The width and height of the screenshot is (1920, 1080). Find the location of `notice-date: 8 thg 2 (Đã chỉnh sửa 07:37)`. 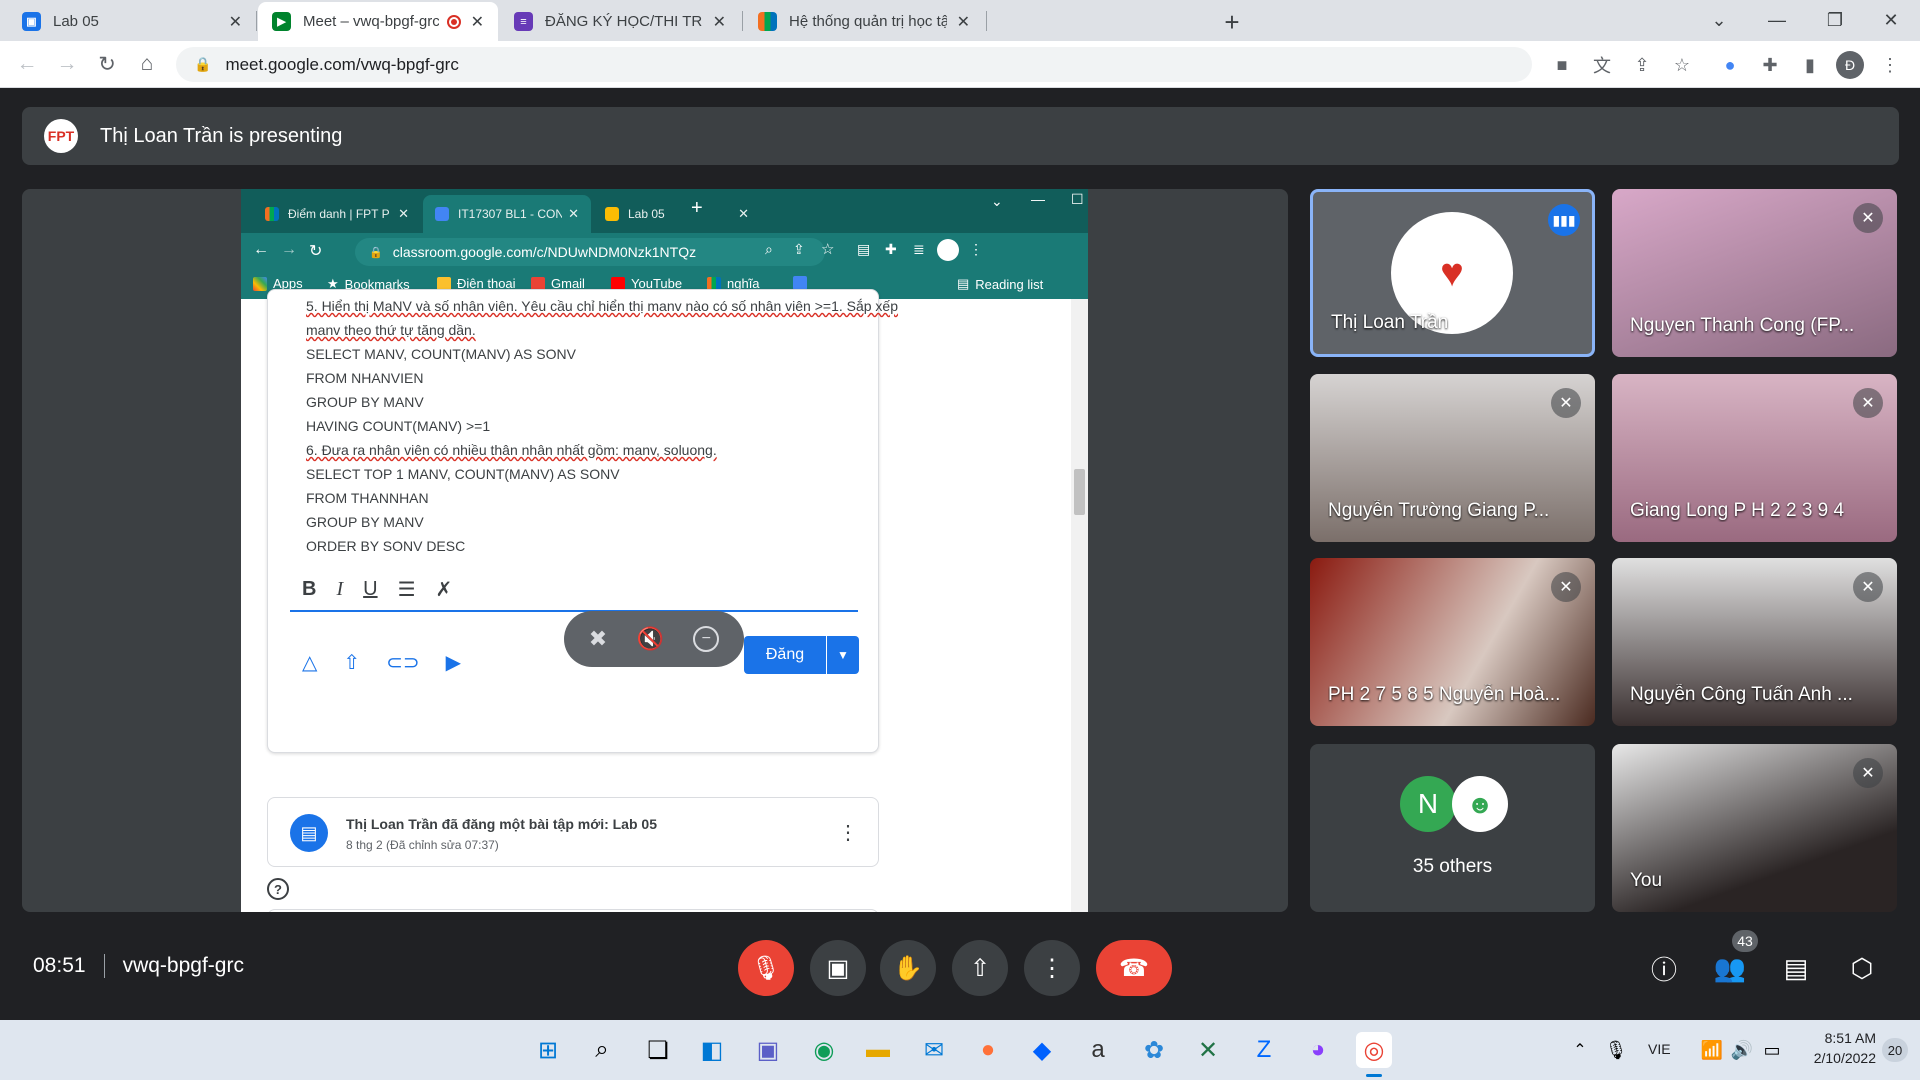

notice-date: 8 thg 2 (Đã chỉnh sửa 07:37) is located at coordinates (422, 845).